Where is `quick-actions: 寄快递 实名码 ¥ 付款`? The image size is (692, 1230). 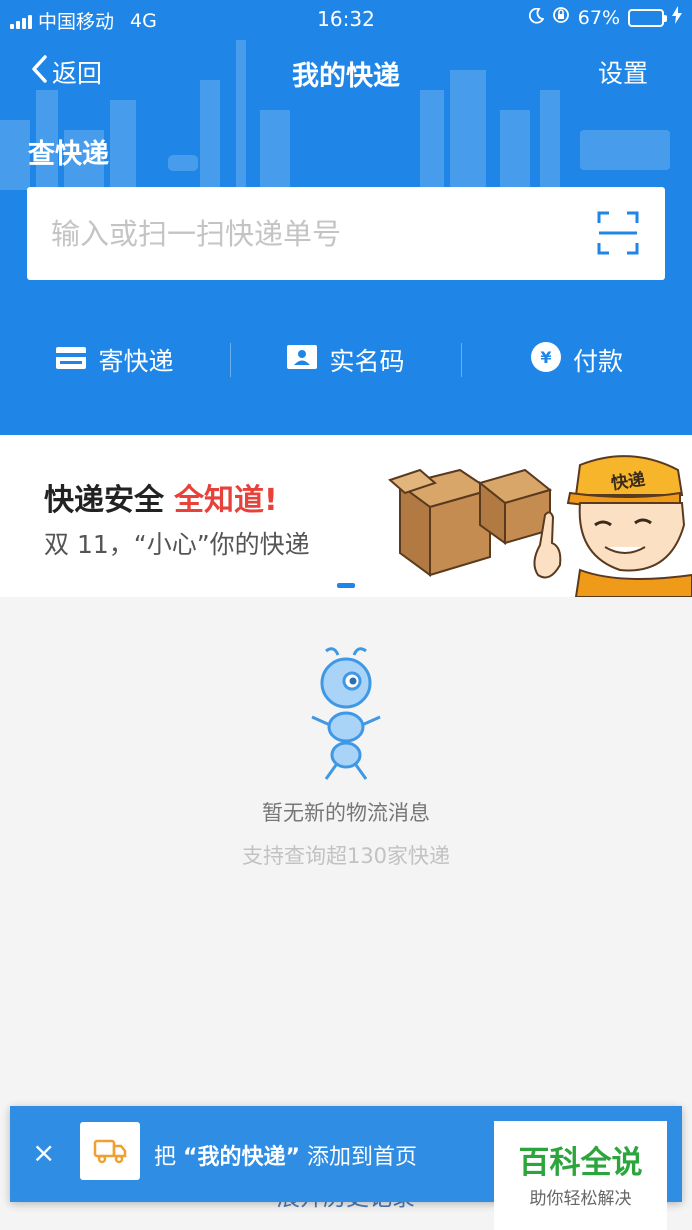 quick-actions: 寄快递 实名码 ¥ 付款 is located at coordinates (346, 360).